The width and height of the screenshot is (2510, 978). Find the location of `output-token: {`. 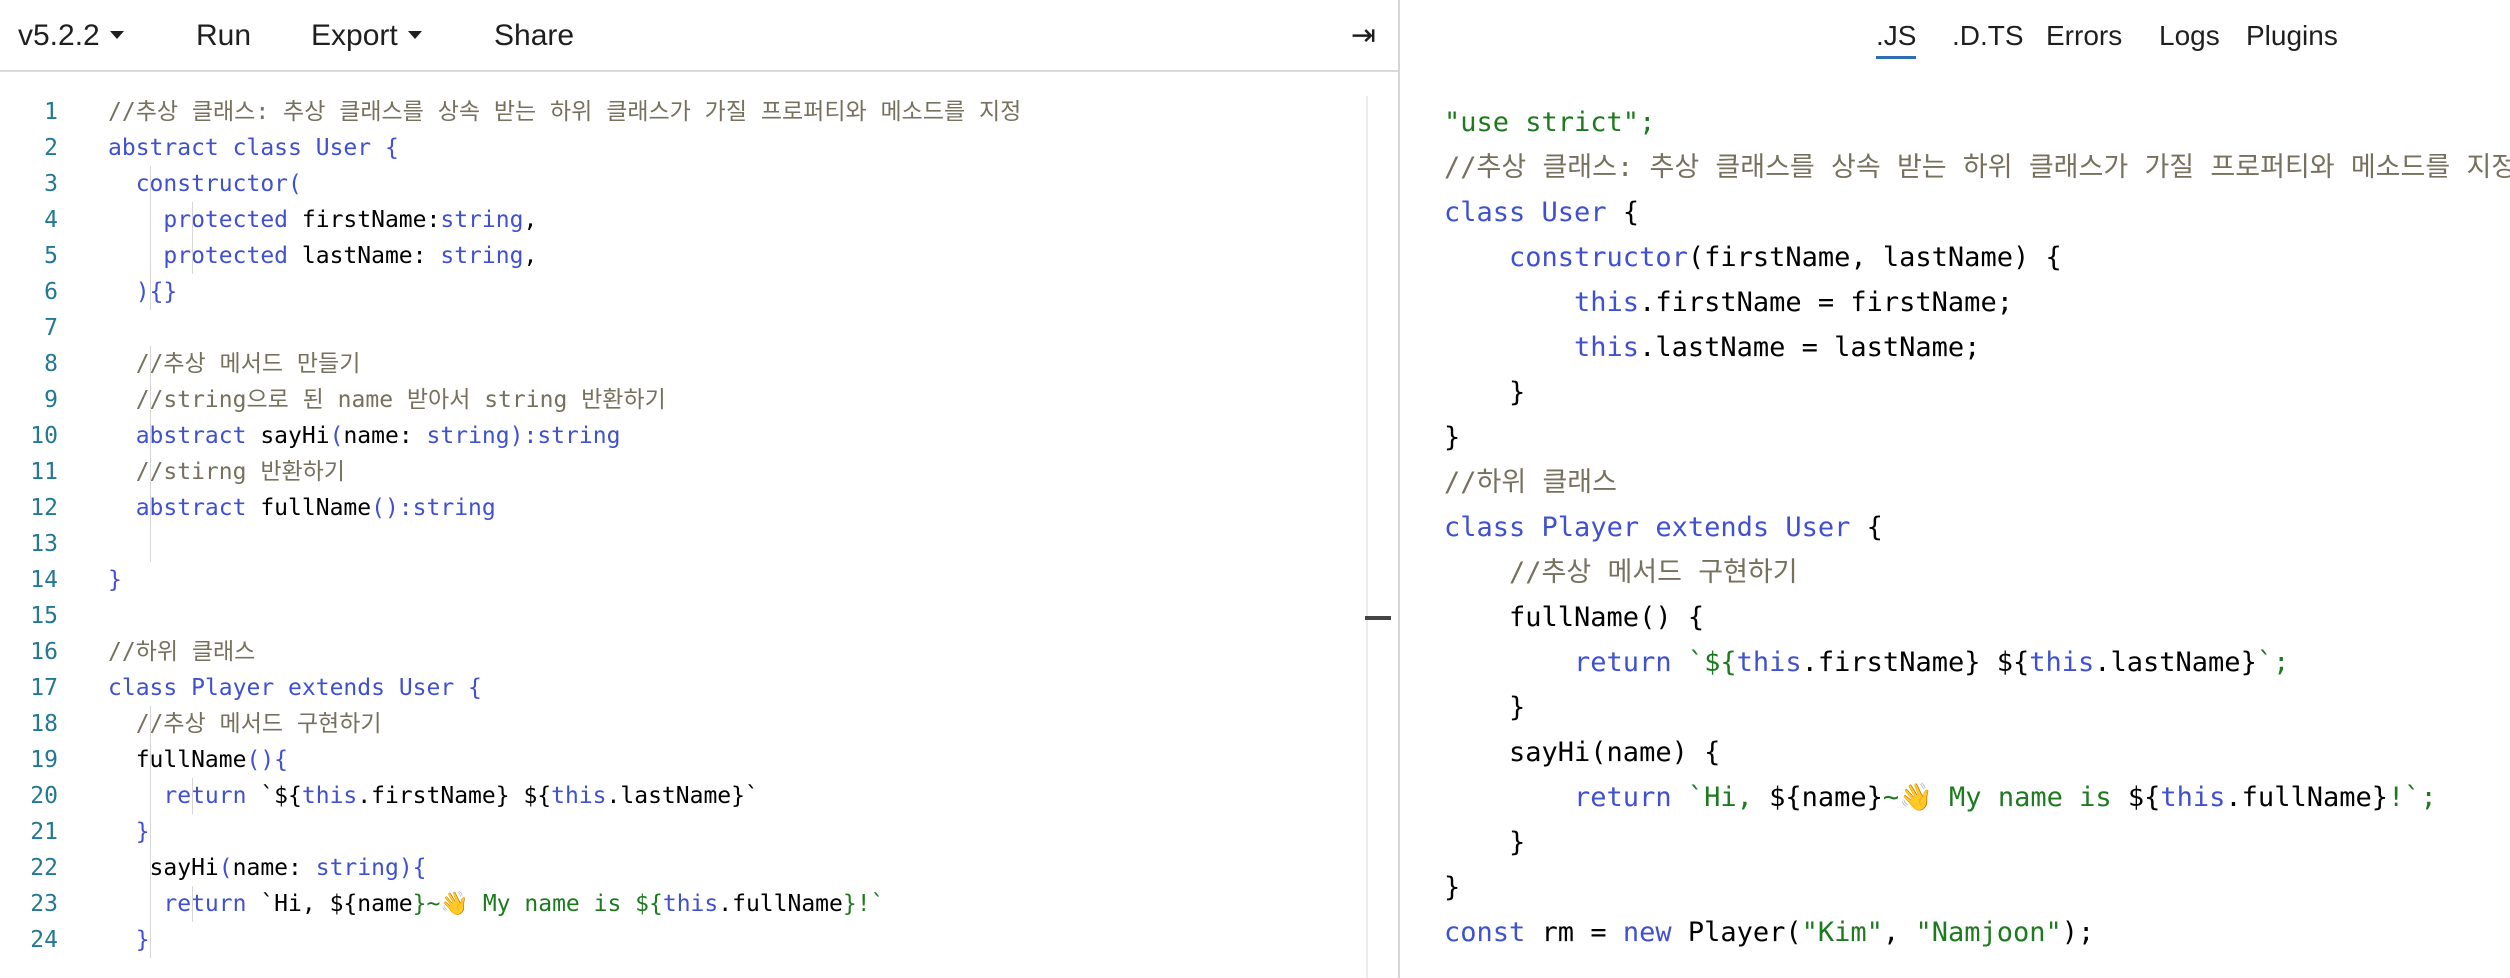

output-token: { is located at coordinates (1866, 527).